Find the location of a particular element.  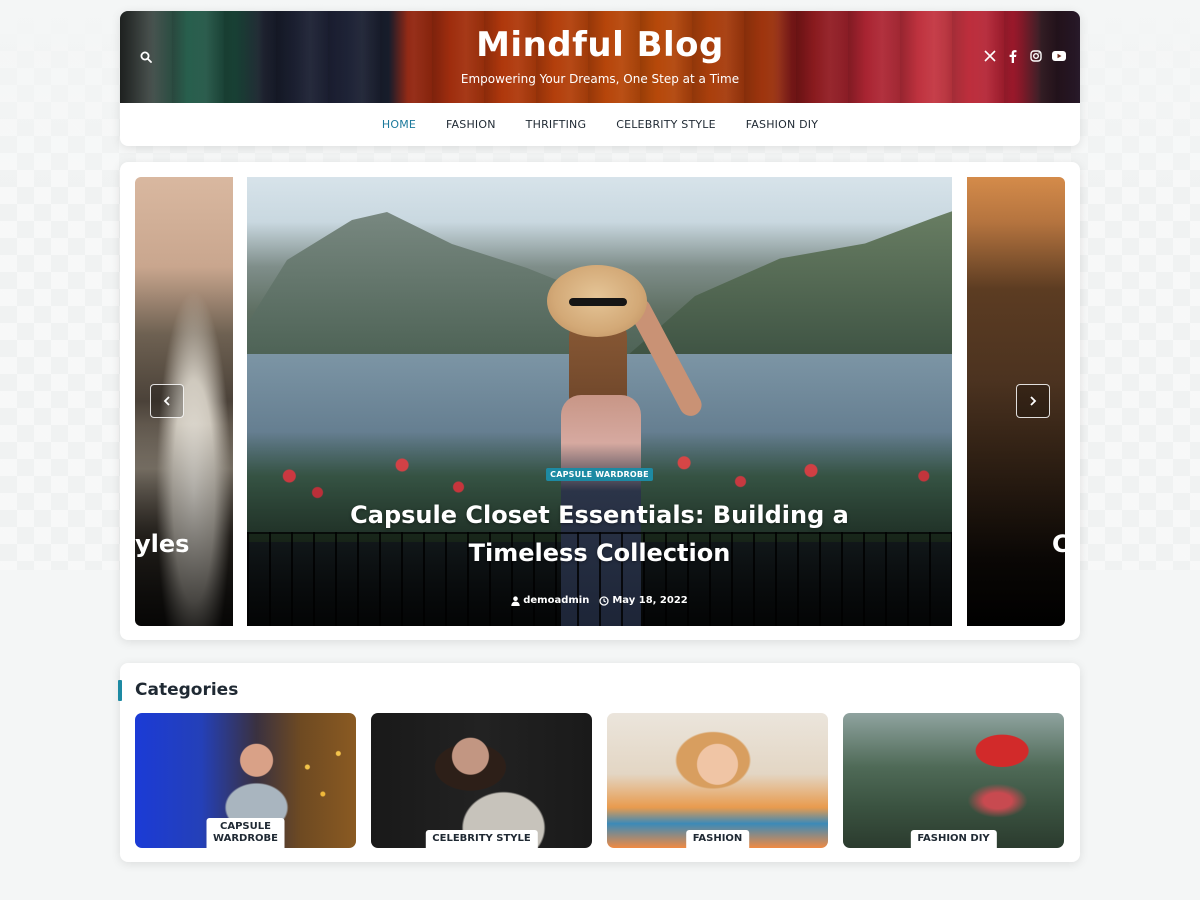

slide-author-name: demoadmin is located at coordinates (556, 600).